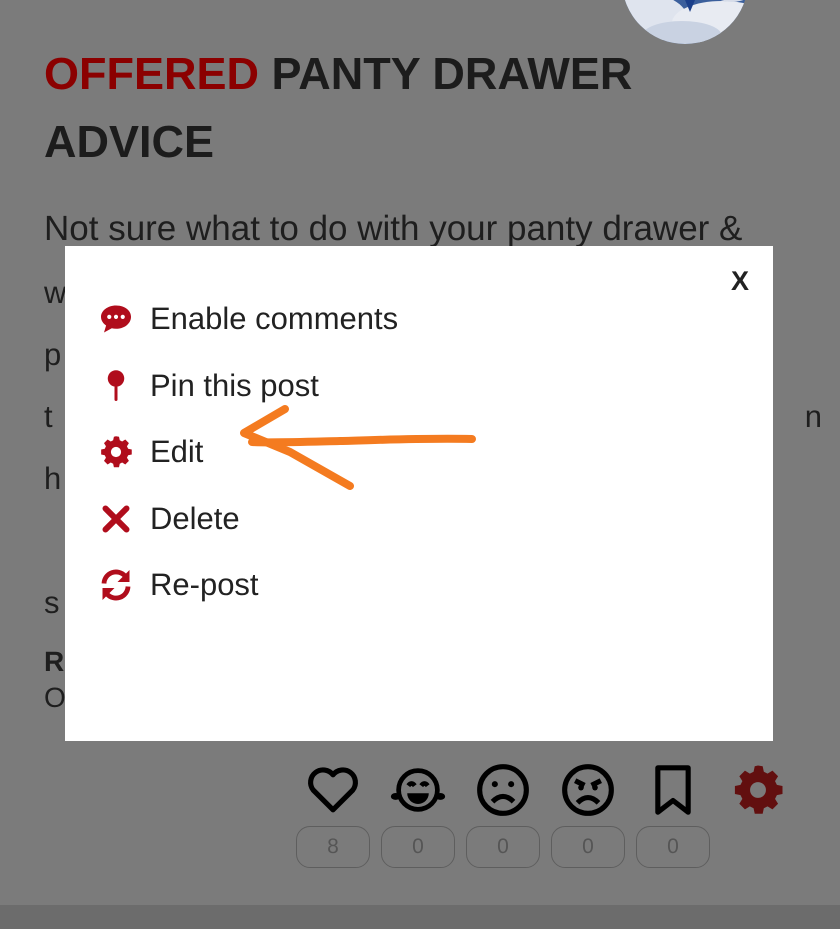 Image resolution: width=840 pixels, height=929 pixels. I want to click on angry-face-icon, so click(588, 790).